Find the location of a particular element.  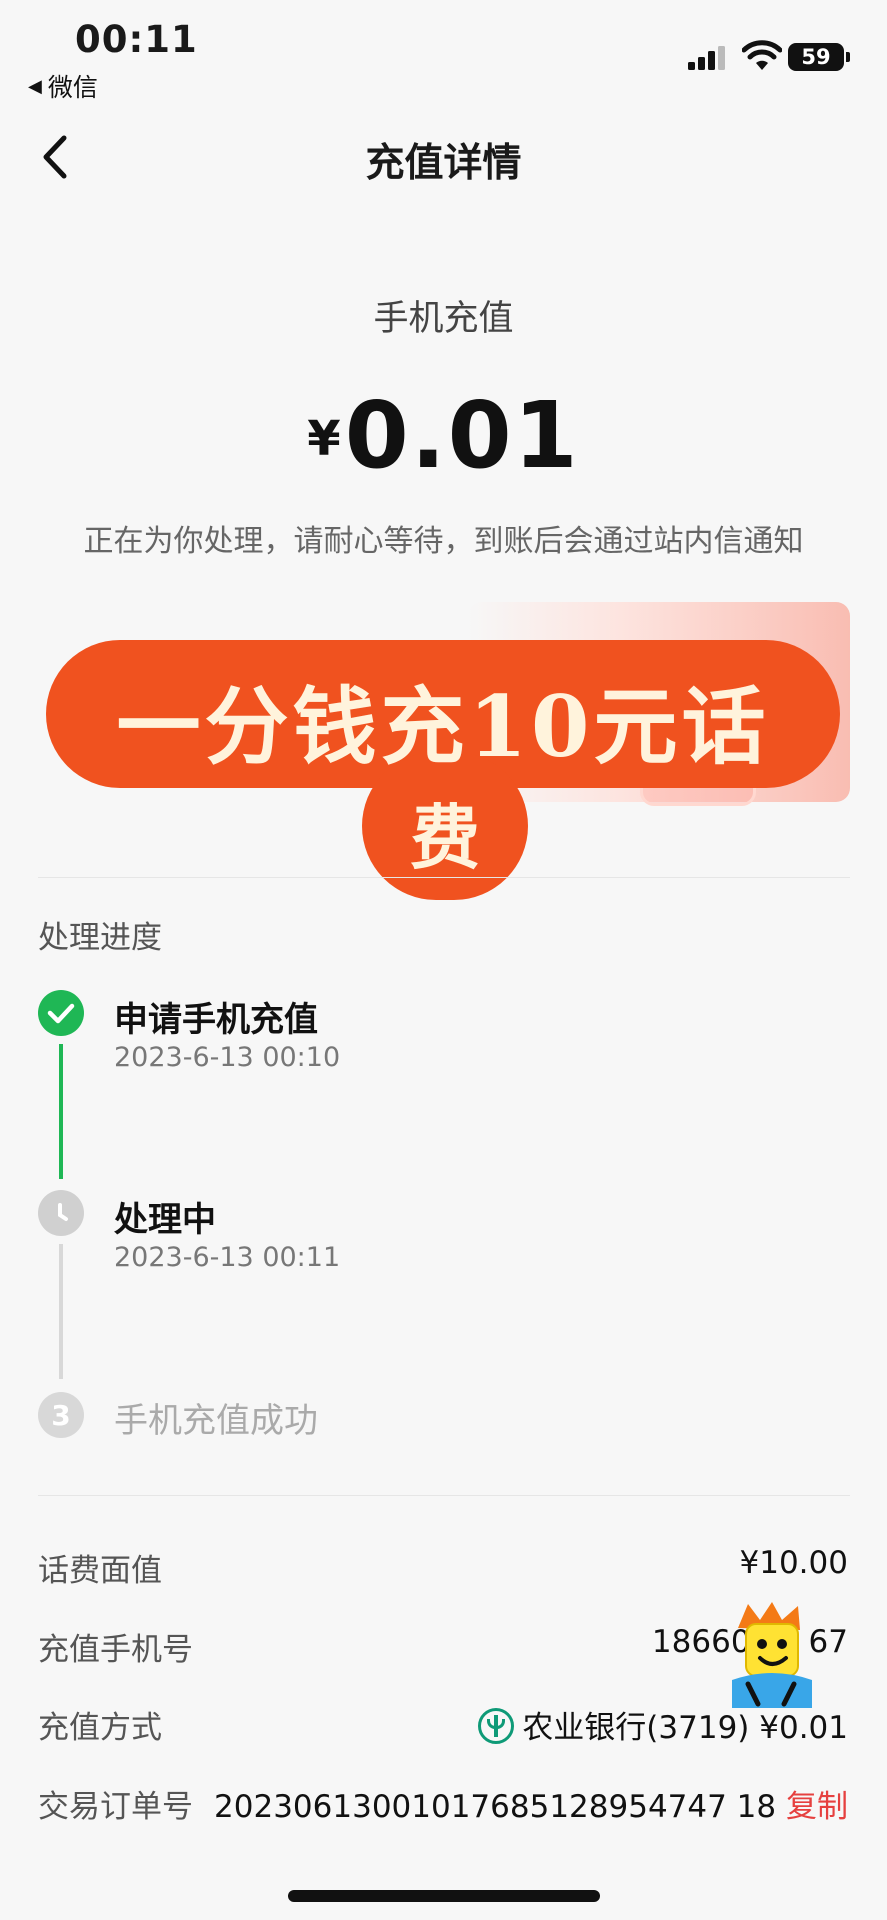

battery-tip is located at coordinates (848, 57).